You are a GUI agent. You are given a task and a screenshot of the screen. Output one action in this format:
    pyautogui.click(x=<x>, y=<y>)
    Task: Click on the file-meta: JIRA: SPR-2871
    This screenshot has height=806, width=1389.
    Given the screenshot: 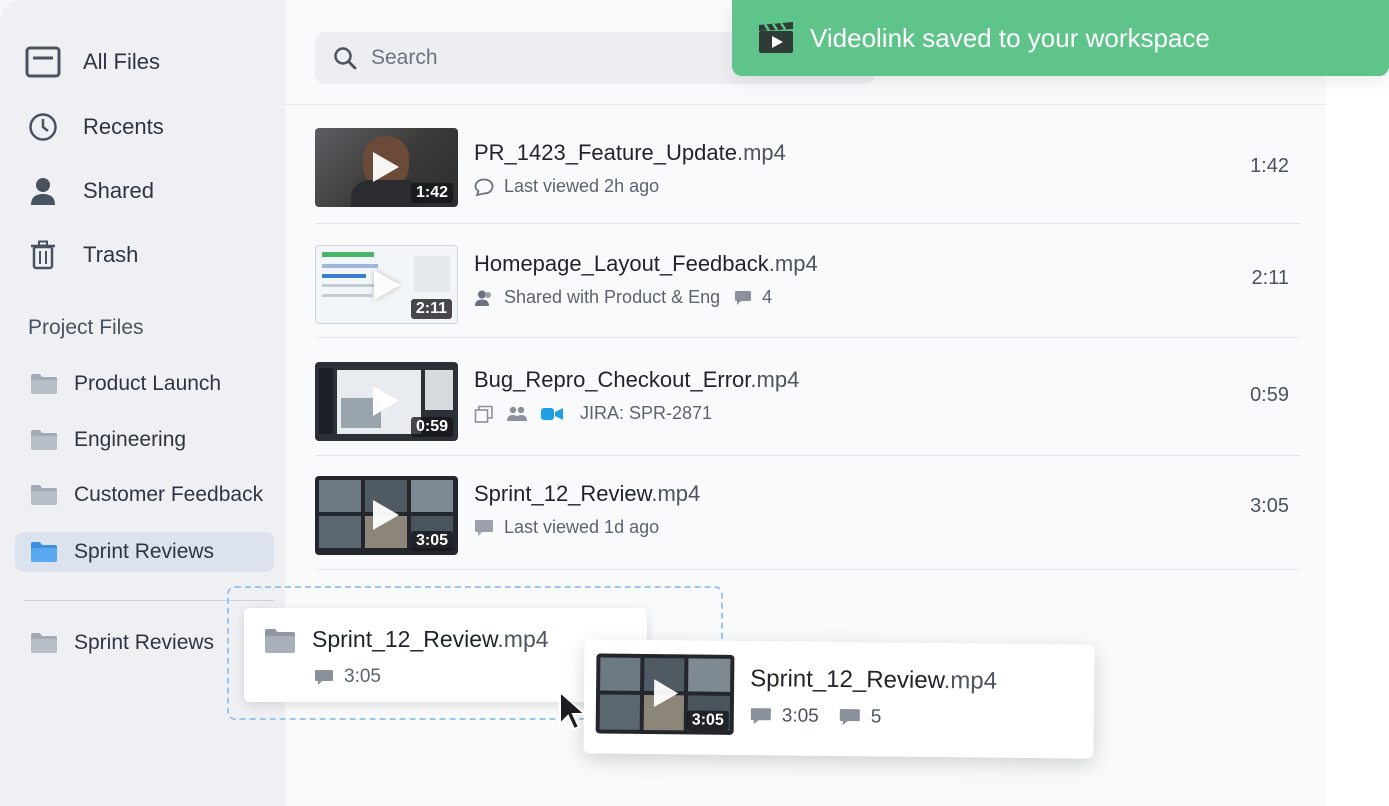 What is the action you would take?
    pyautogui.click(x=593, y=413)
    